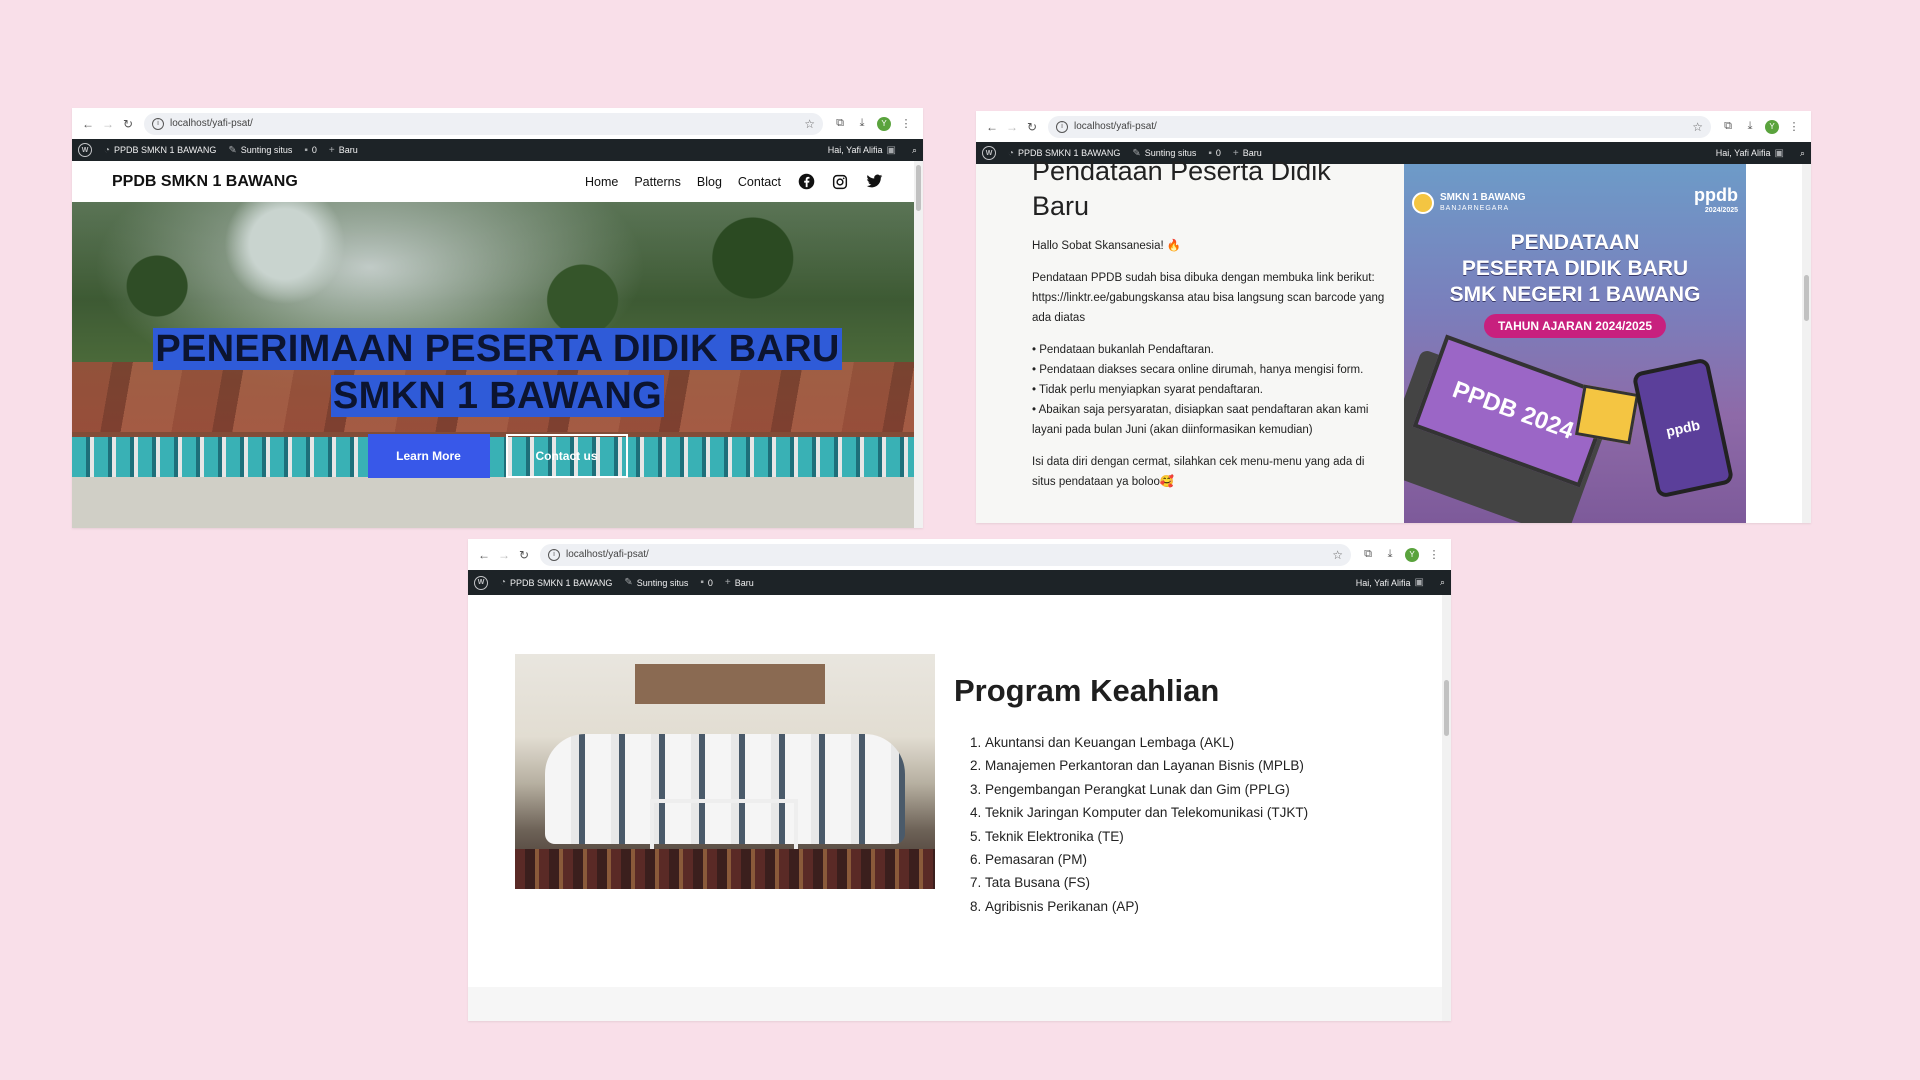  Describe the element at coordinates (955, 1004) in the screenshot. I see `next-section-band` at that location.